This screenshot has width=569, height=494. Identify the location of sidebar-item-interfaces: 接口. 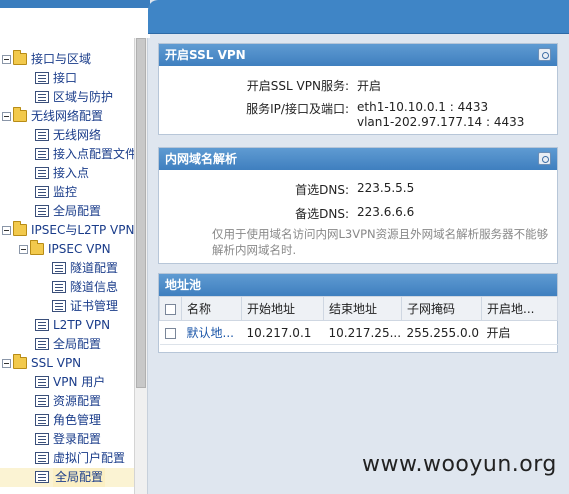
(67, 78).